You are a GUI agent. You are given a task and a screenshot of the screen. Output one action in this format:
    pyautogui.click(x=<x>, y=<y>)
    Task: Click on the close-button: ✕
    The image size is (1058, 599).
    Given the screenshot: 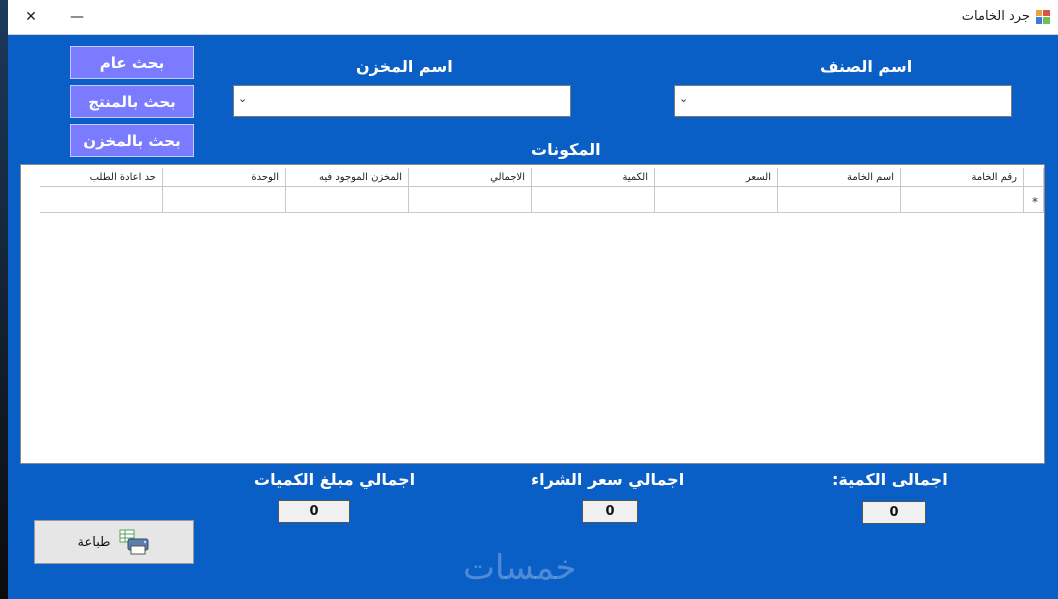 What is the action you would take?
    pyautogui.click(x=31, y=17)
    